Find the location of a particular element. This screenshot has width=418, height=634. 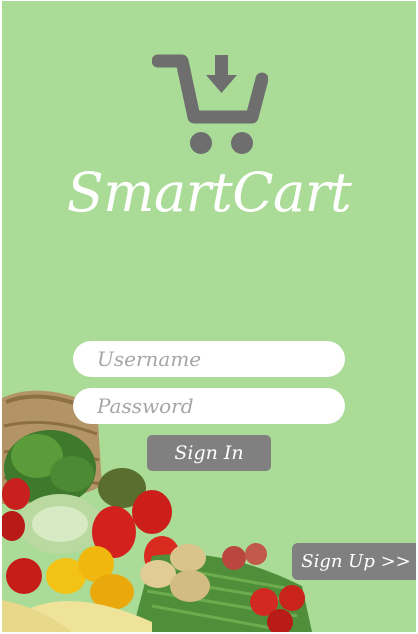

username-input is located at coordinates (209, 359).